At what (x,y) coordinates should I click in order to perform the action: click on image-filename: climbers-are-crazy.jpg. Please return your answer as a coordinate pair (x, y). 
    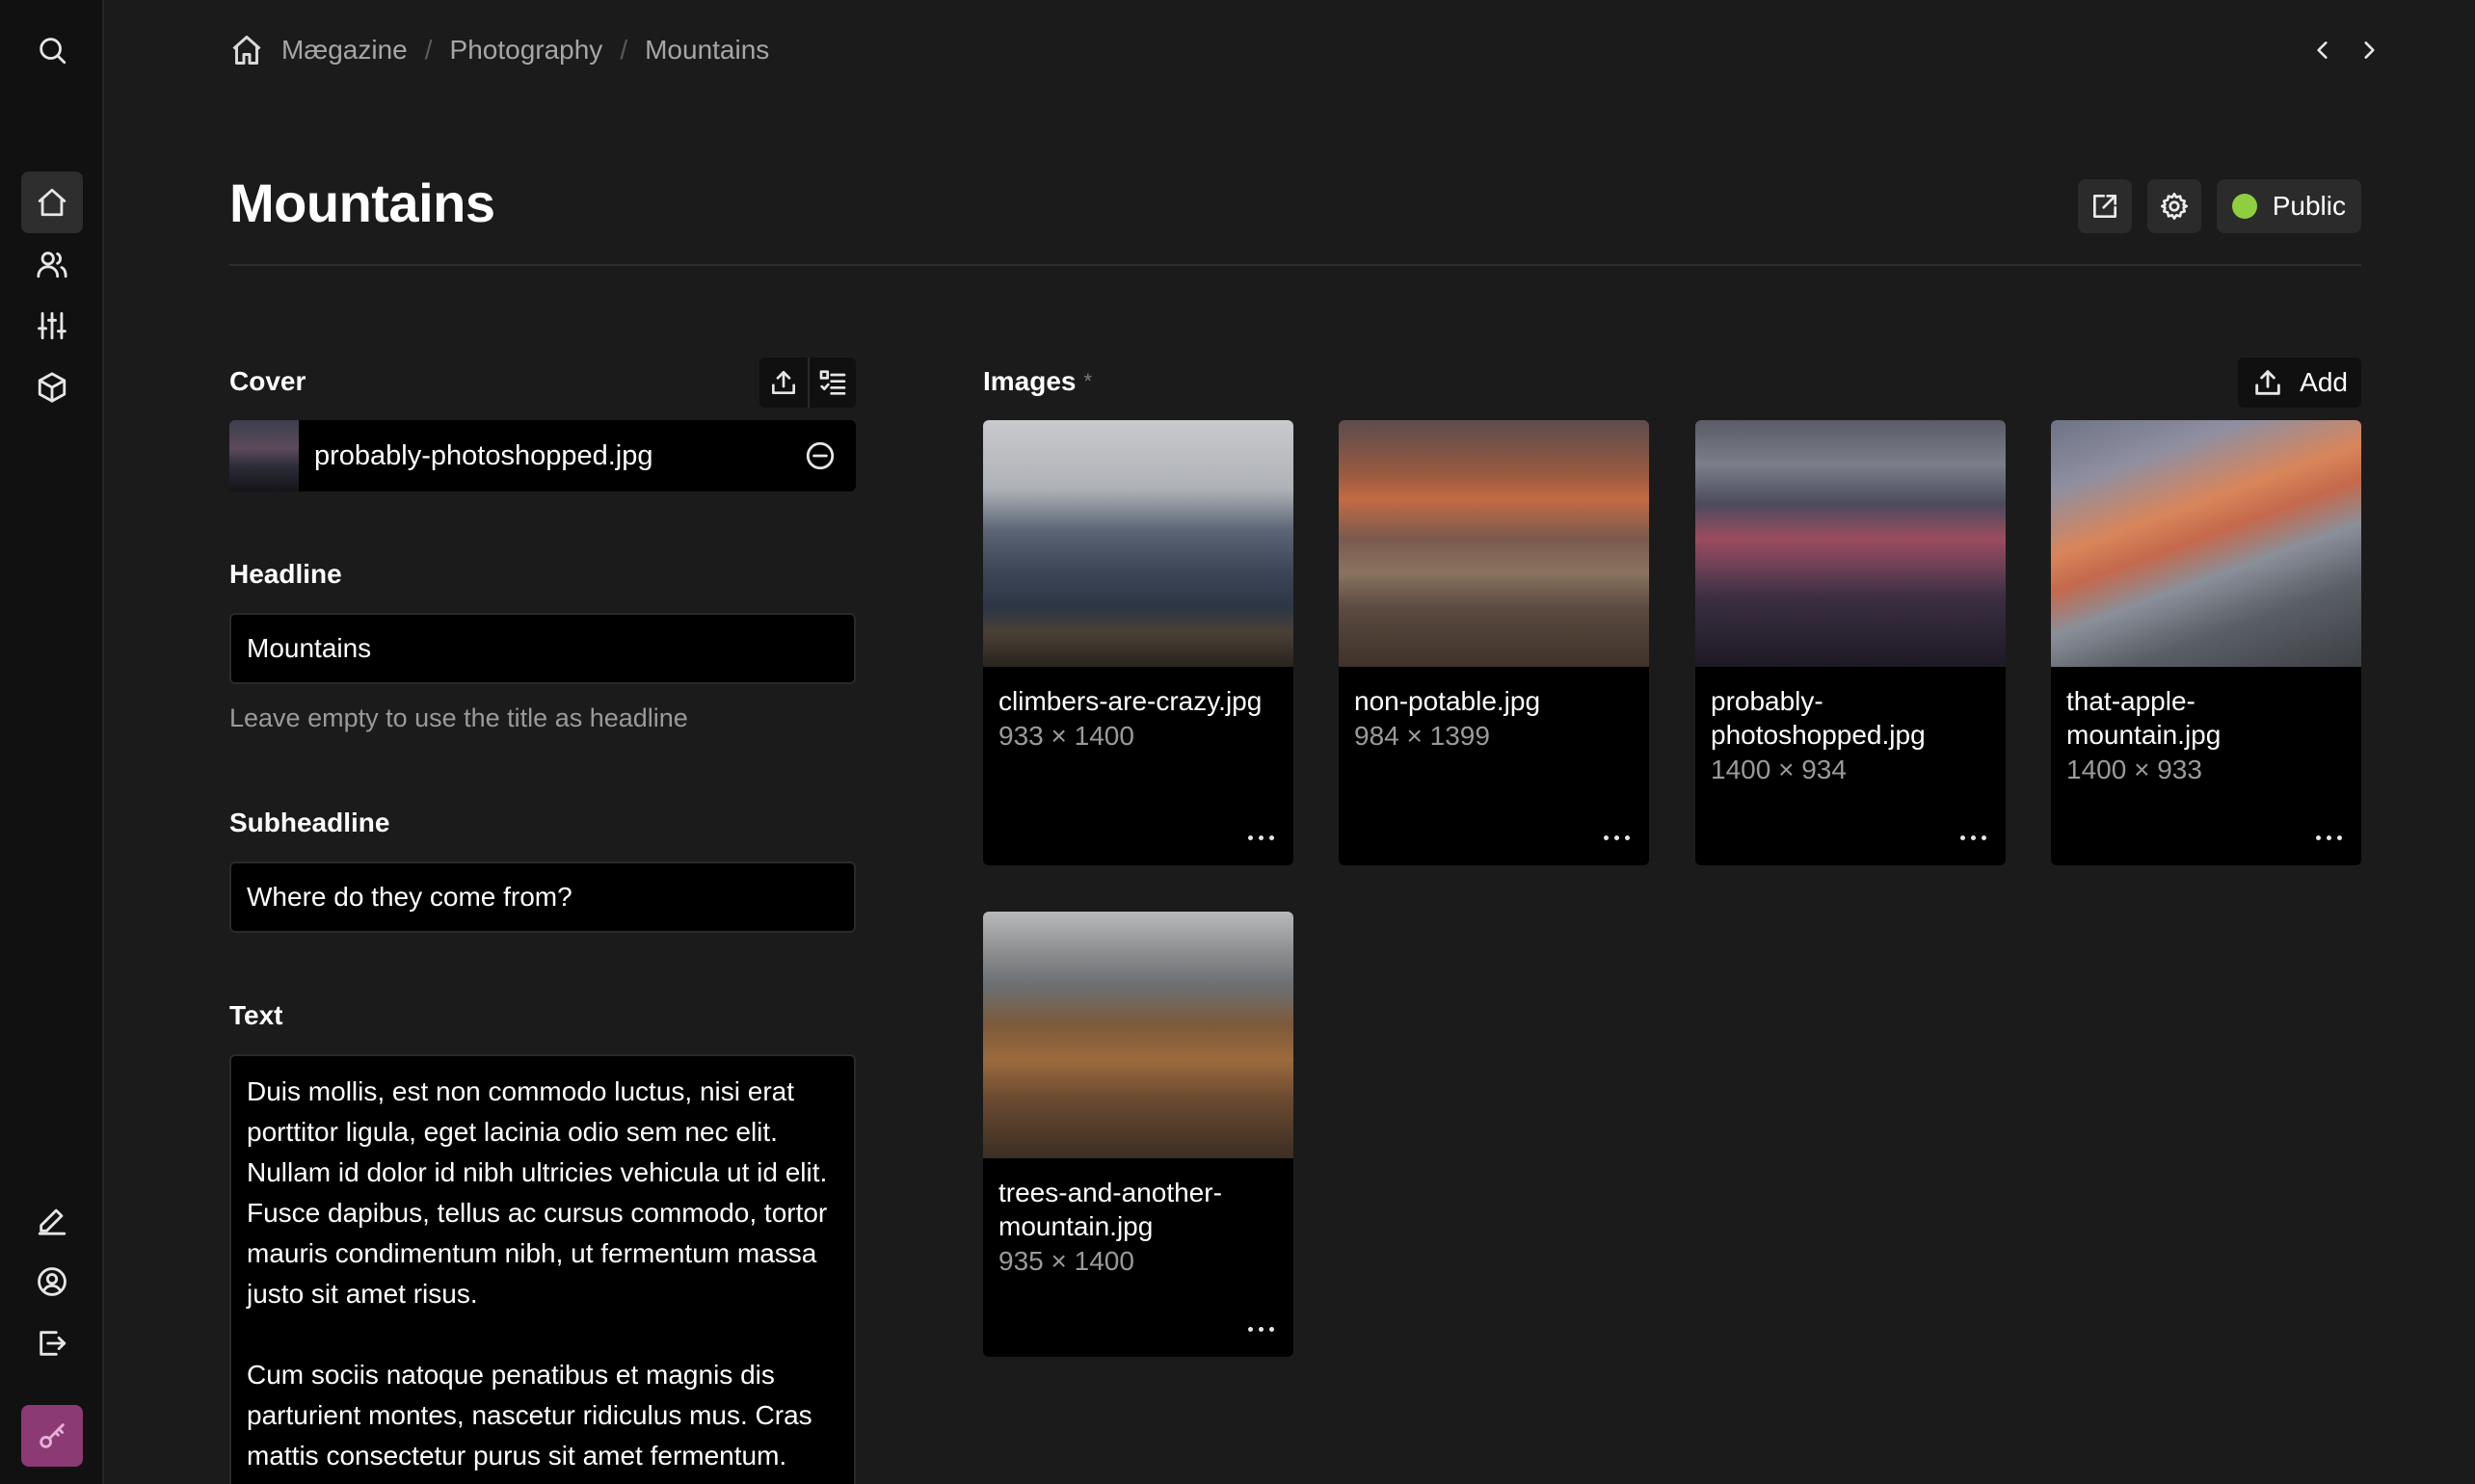
    Looking at the image, I should click on (1130, 701).